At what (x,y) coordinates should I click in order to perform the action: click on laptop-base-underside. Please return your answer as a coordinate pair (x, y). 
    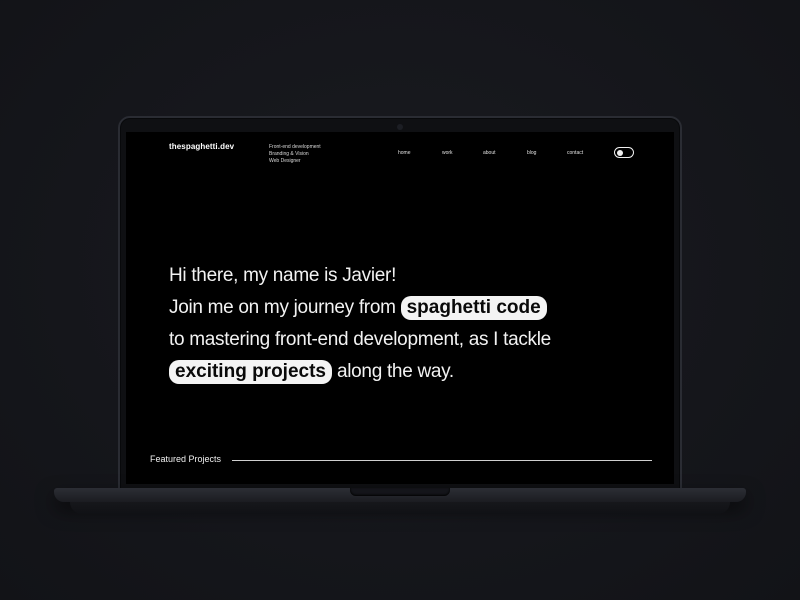
    Looking at the image, I should click on (400, 508).